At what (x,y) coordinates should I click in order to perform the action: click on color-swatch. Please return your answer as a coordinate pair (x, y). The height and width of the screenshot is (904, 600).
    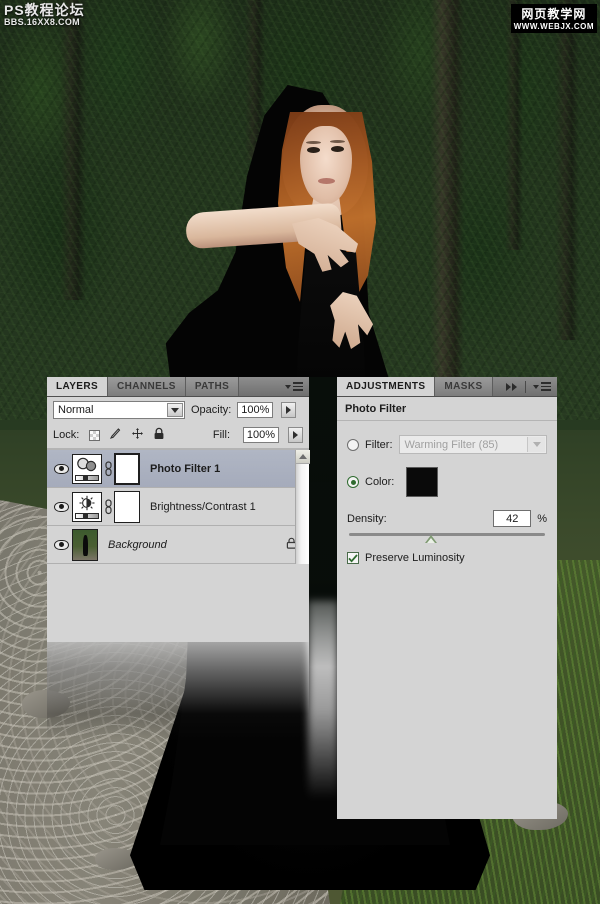
    Looking at the image, I should click on (422, 482).